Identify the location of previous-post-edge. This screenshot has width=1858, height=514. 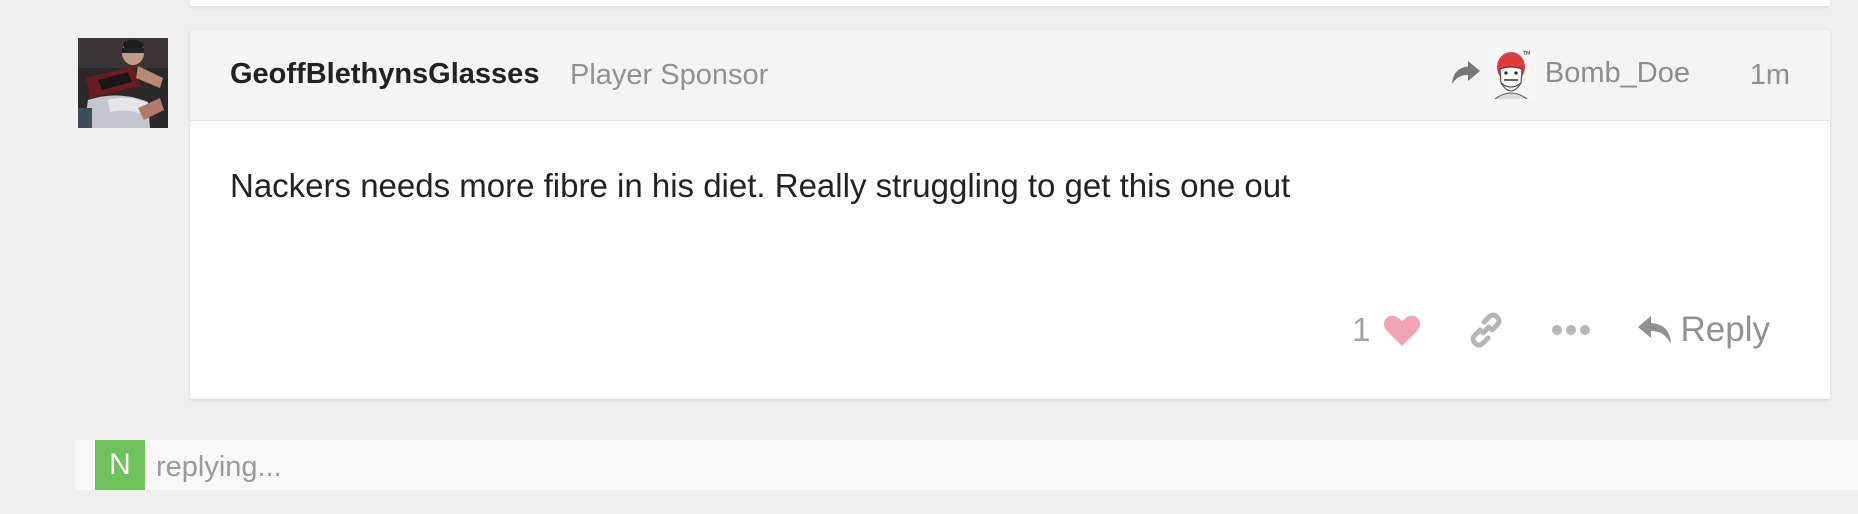
(1010, 3).